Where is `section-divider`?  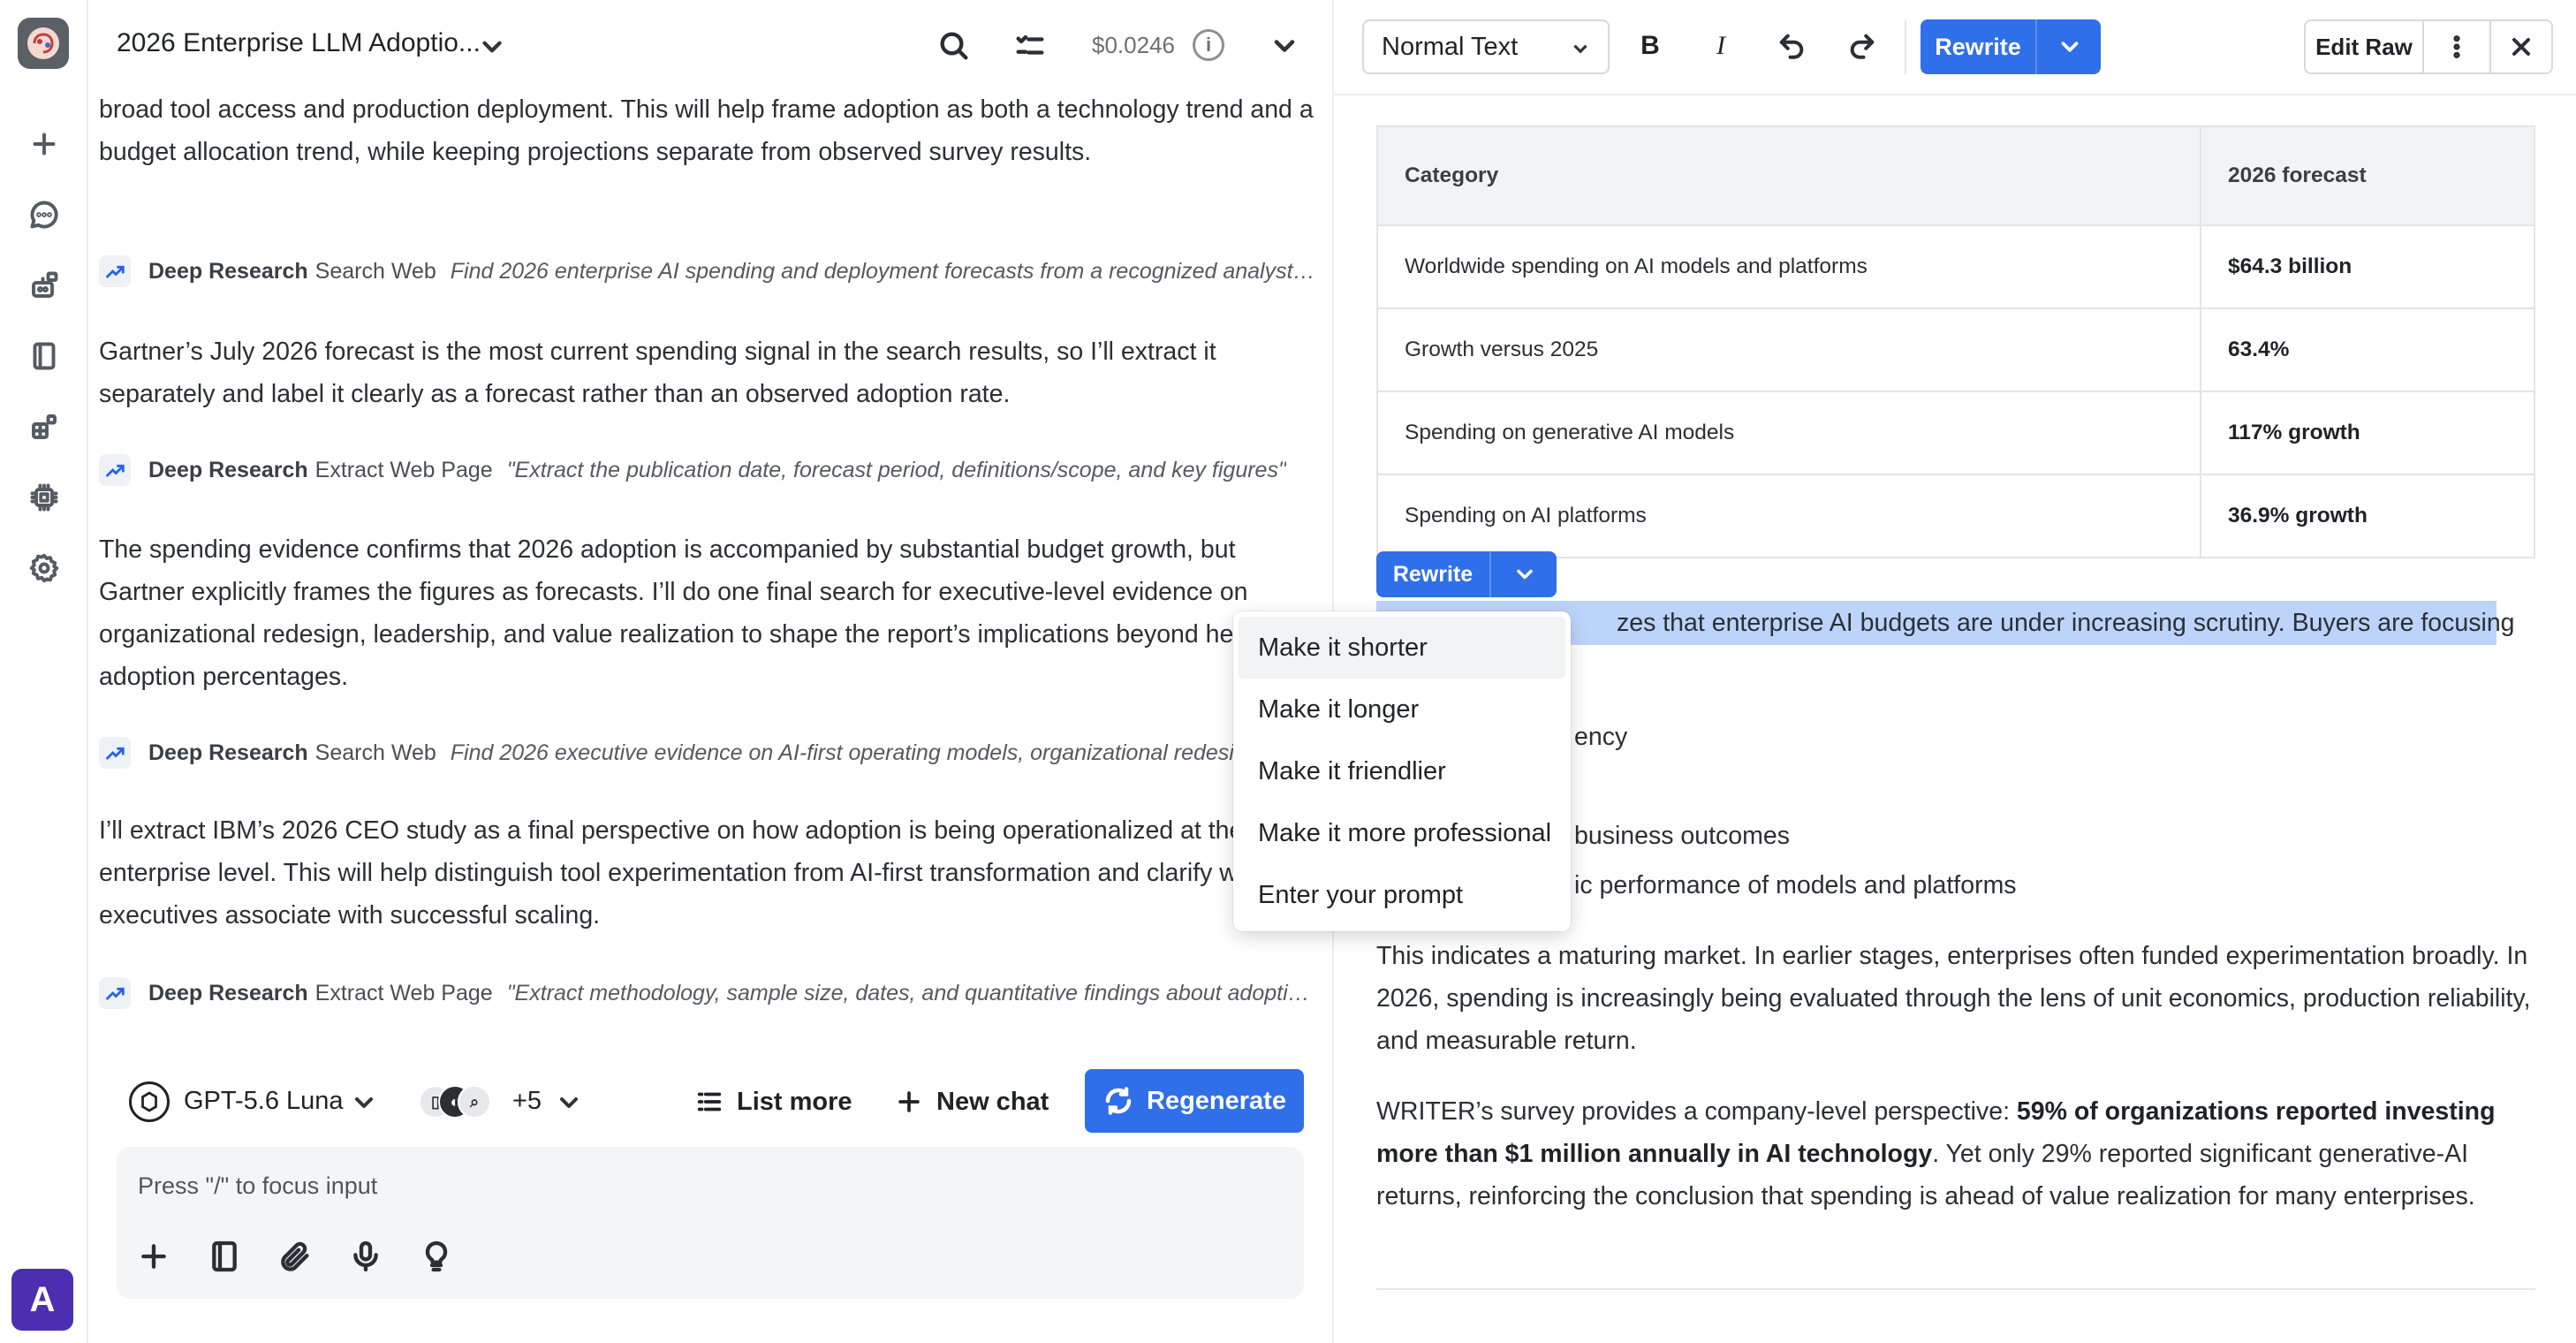
section-divider is located at coordinates (1956, 1289).